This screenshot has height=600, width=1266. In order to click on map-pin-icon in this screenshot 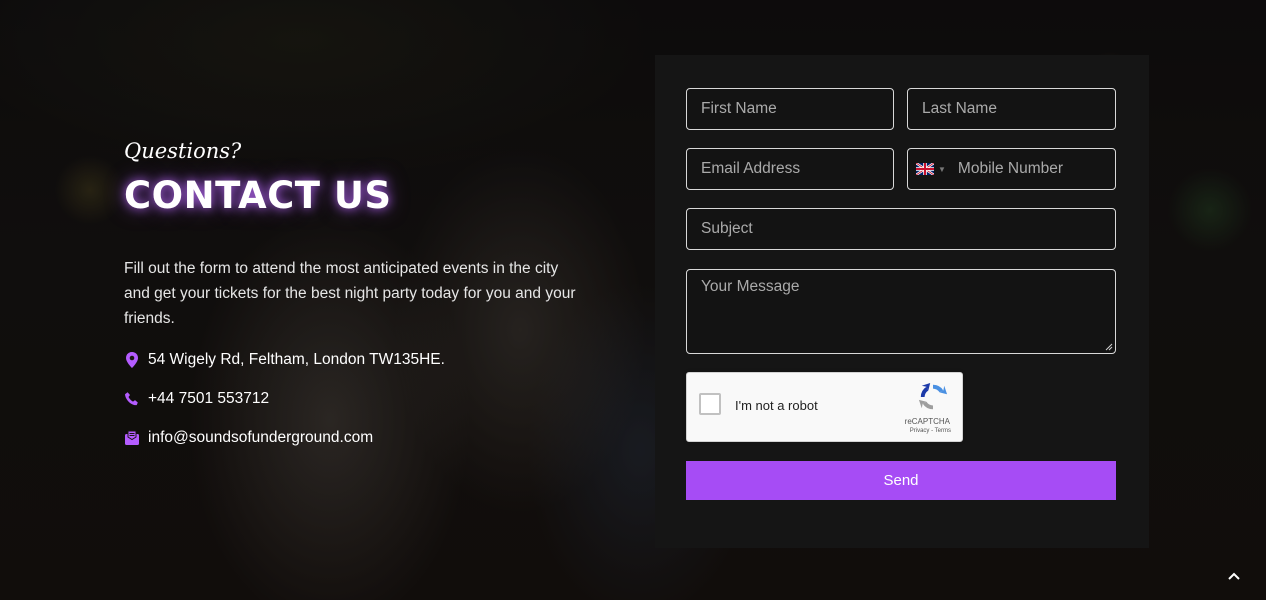, I will do `click(132, 360)`.